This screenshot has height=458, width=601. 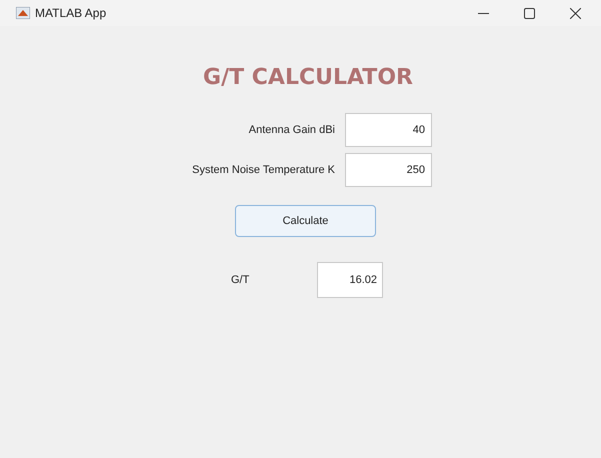 I want to click on app-heading: G/T CALCULATOR, so click(x=308, y=77).